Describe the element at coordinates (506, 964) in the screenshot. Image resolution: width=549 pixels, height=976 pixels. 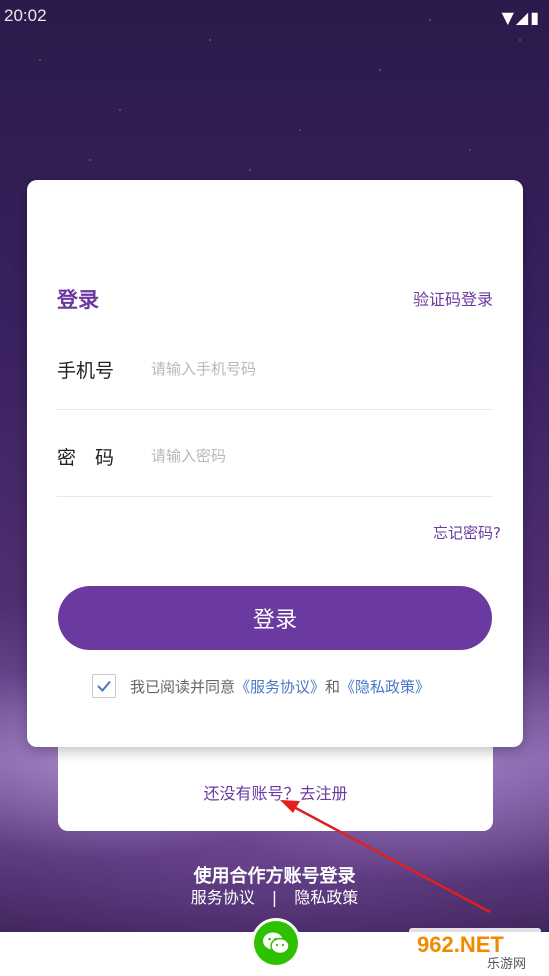
I see `watermark-sub-text: 乐游网` at that location.